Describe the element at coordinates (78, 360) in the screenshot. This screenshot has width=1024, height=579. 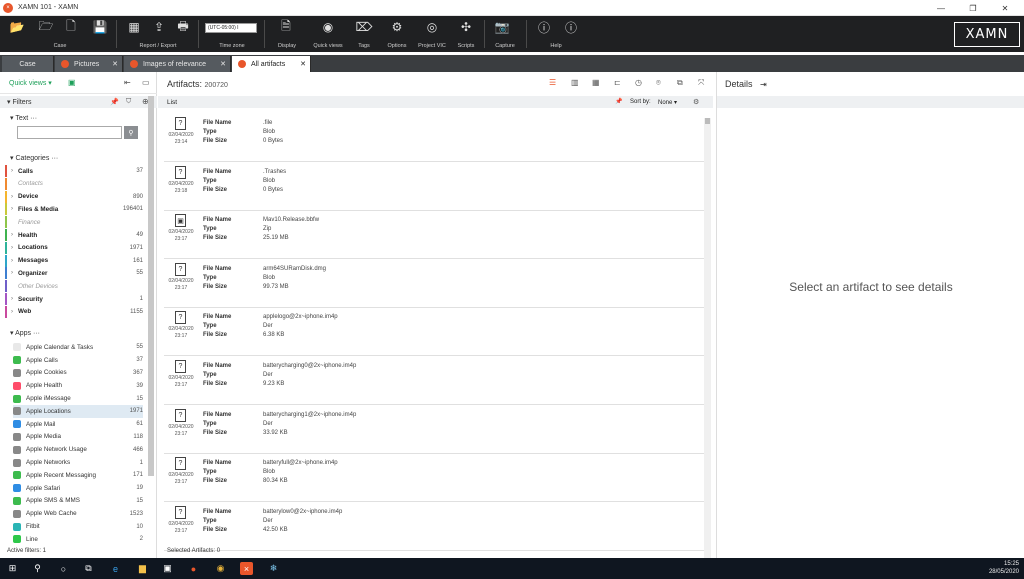
I see `app-item: Apple Calls 37` at that location.